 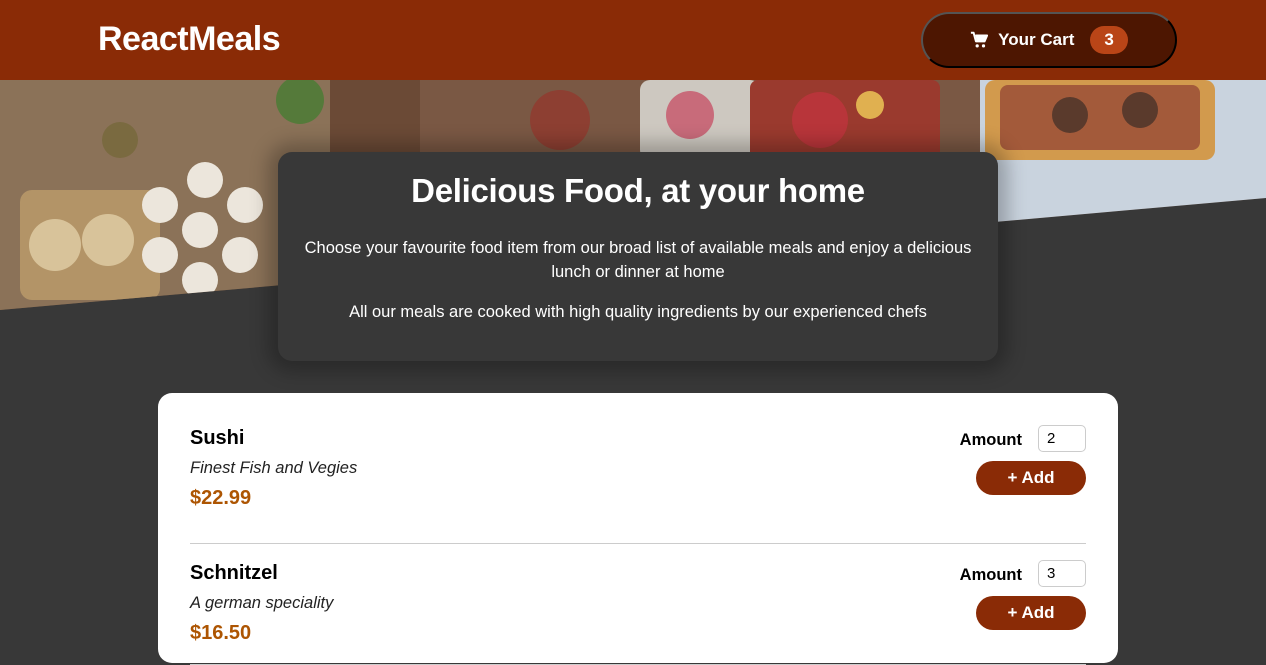 What do you see at coordinates (979, 40) in the screenshot?
I see `cart-icon` at bounding box center [979, 40].